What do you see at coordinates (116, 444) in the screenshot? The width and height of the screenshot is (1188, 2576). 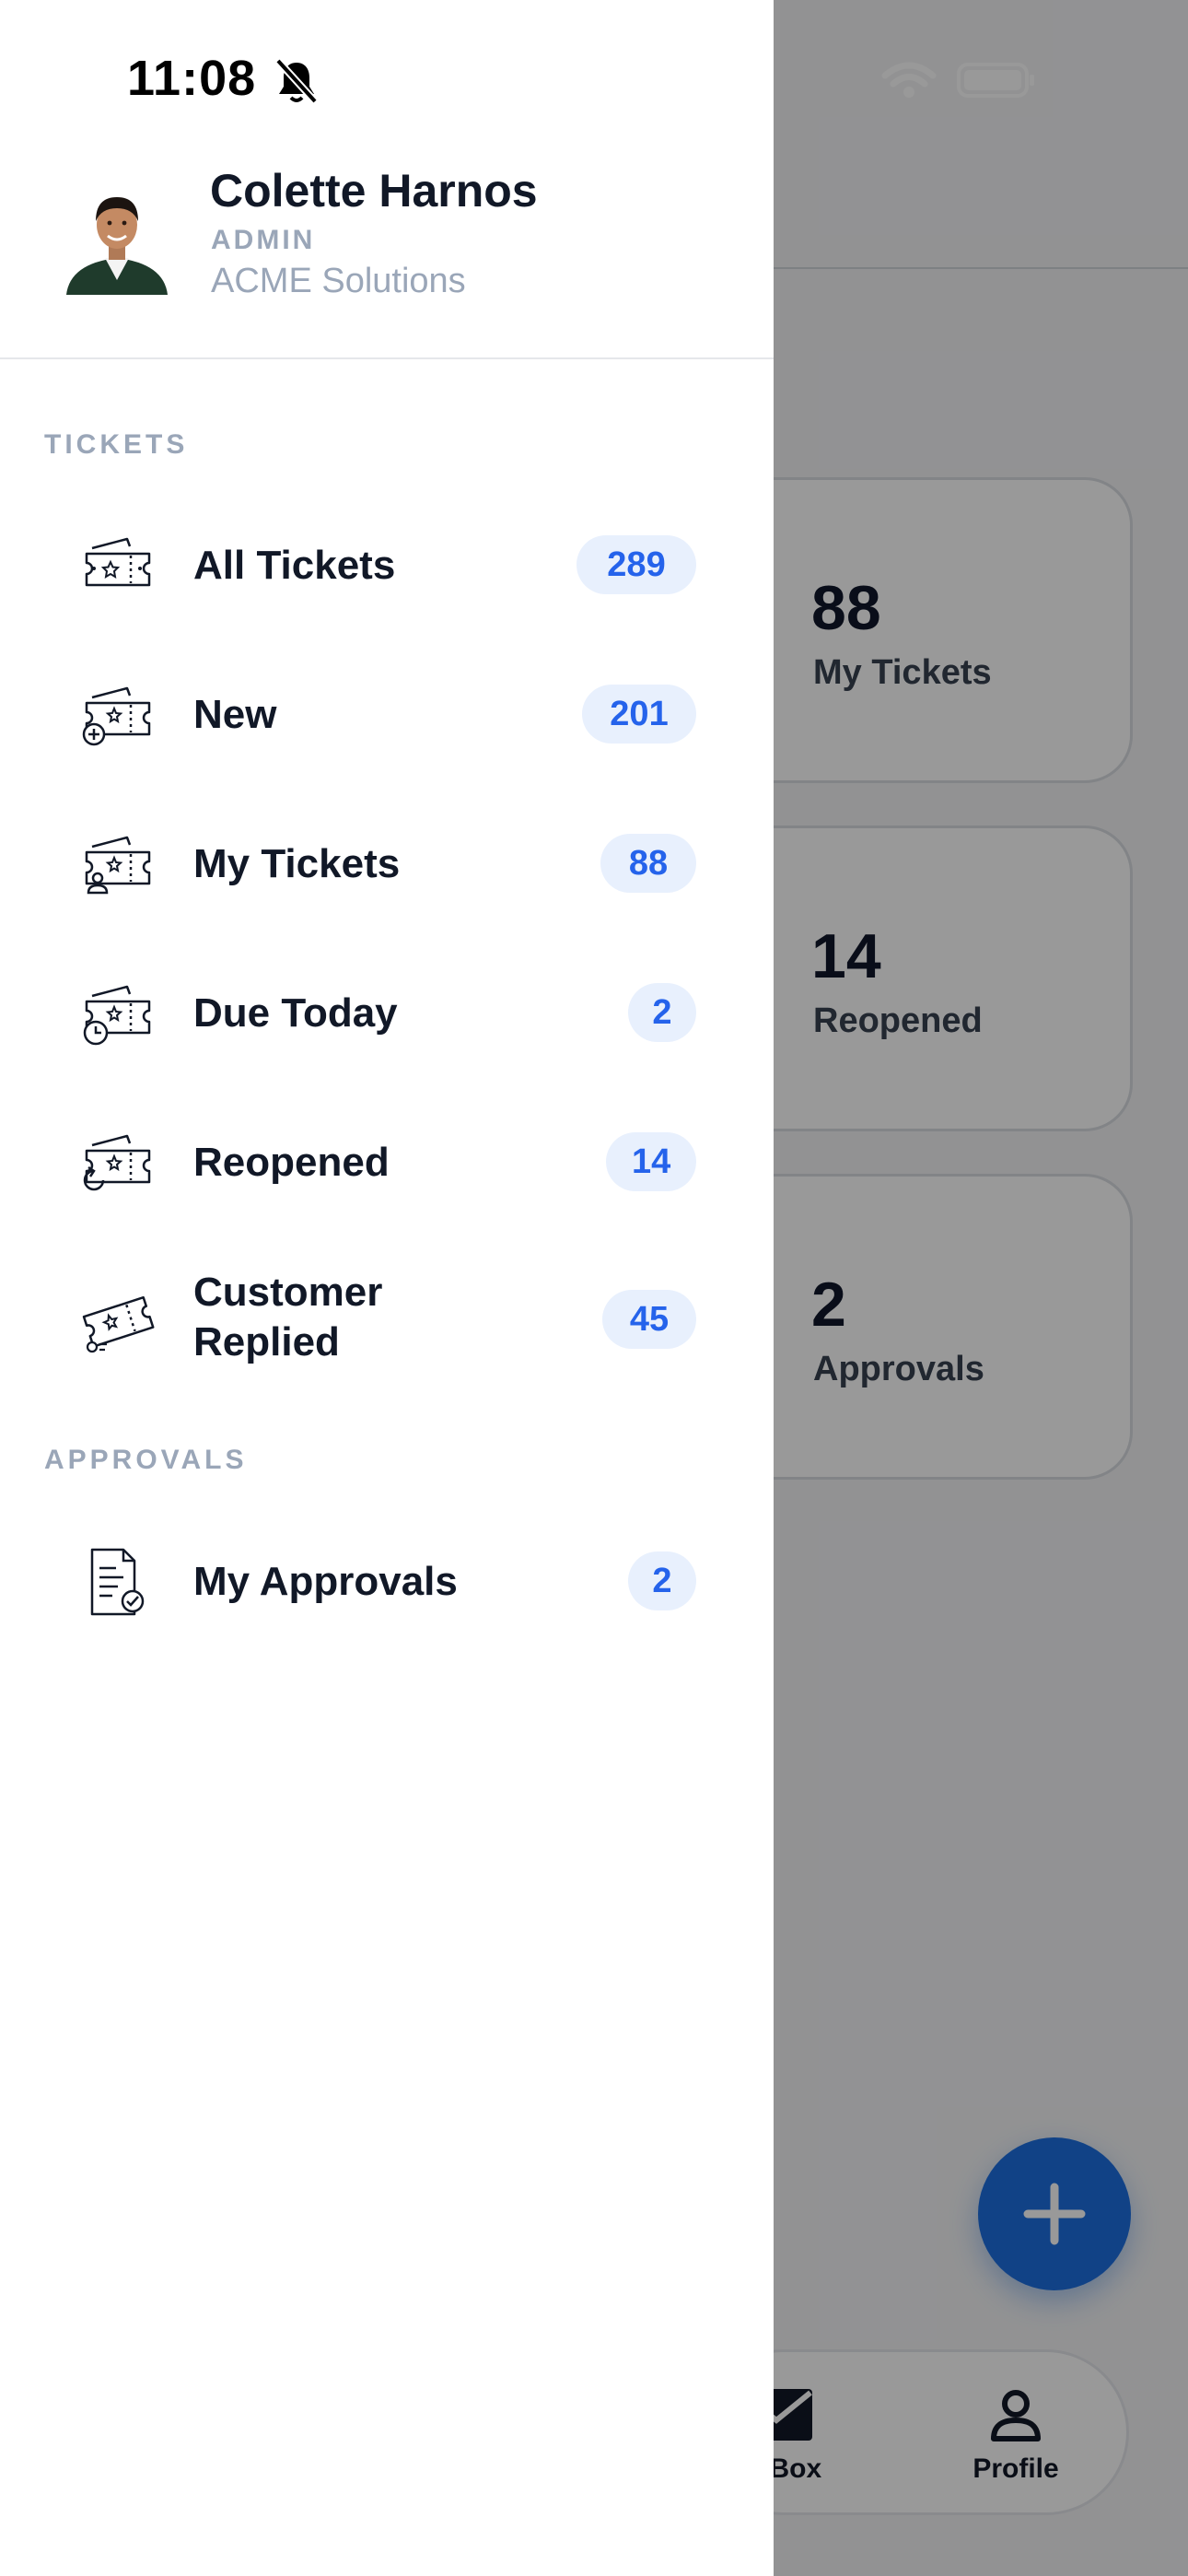 I see `section-title-tickets: TICKETS` at bounding box center [116, 444].